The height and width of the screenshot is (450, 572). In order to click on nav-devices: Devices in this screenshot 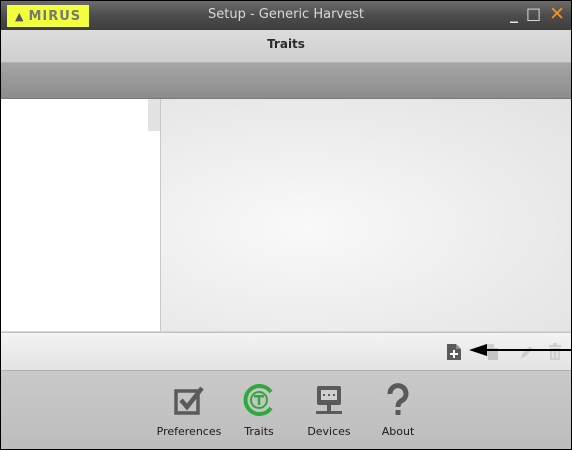, I will do `click(329, 410)`.